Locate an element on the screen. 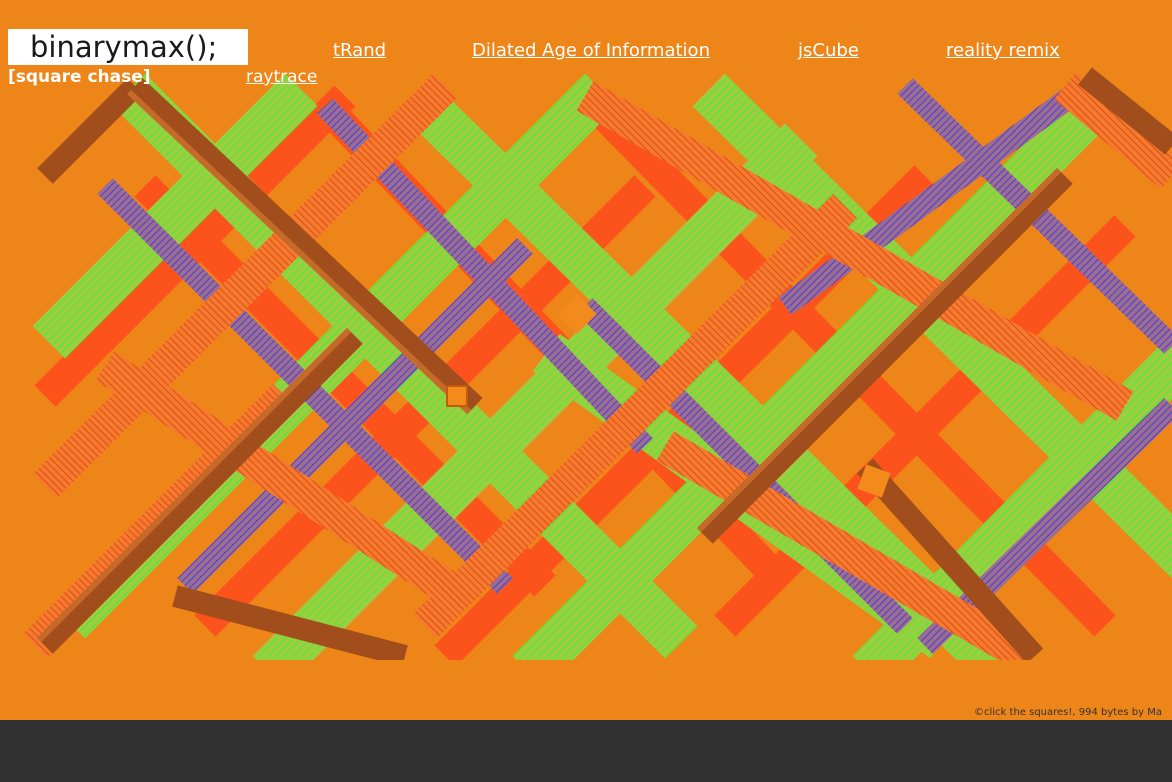 The height and width of the screenshot is (782, 1172). nav-link-trand: tRand is located at coordinates (359, 51).